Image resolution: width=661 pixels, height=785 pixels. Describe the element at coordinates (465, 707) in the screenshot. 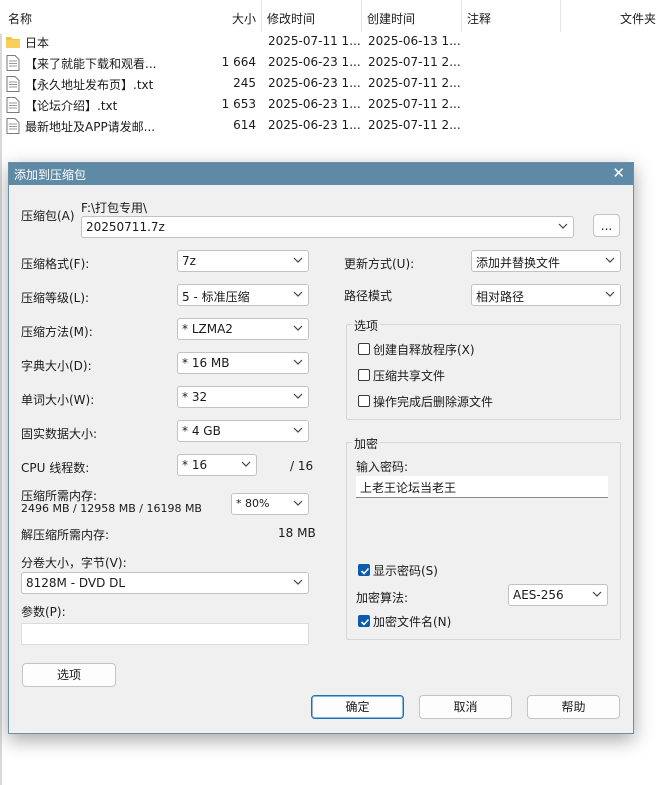

I see `cancel-button: 取消` at that location.